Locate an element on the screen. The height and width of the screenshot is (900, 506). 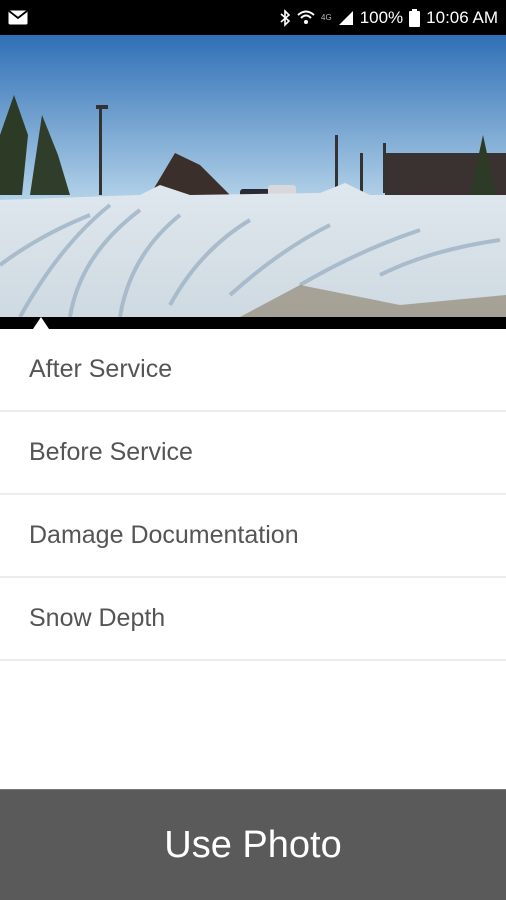
list-item-before-service: Before Service is located at coordinates (253, 453).